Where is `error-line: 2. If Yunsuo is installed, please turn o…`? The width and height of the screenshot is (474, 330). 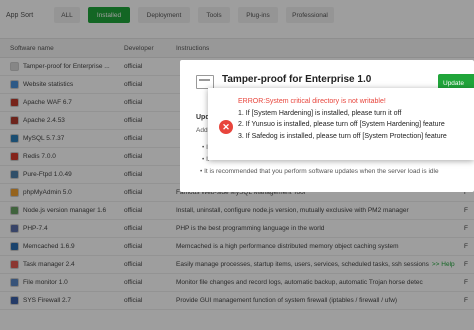 error-line: 2. If Yunsuo is installed, please turn o… is located at coordinates (341, 124).